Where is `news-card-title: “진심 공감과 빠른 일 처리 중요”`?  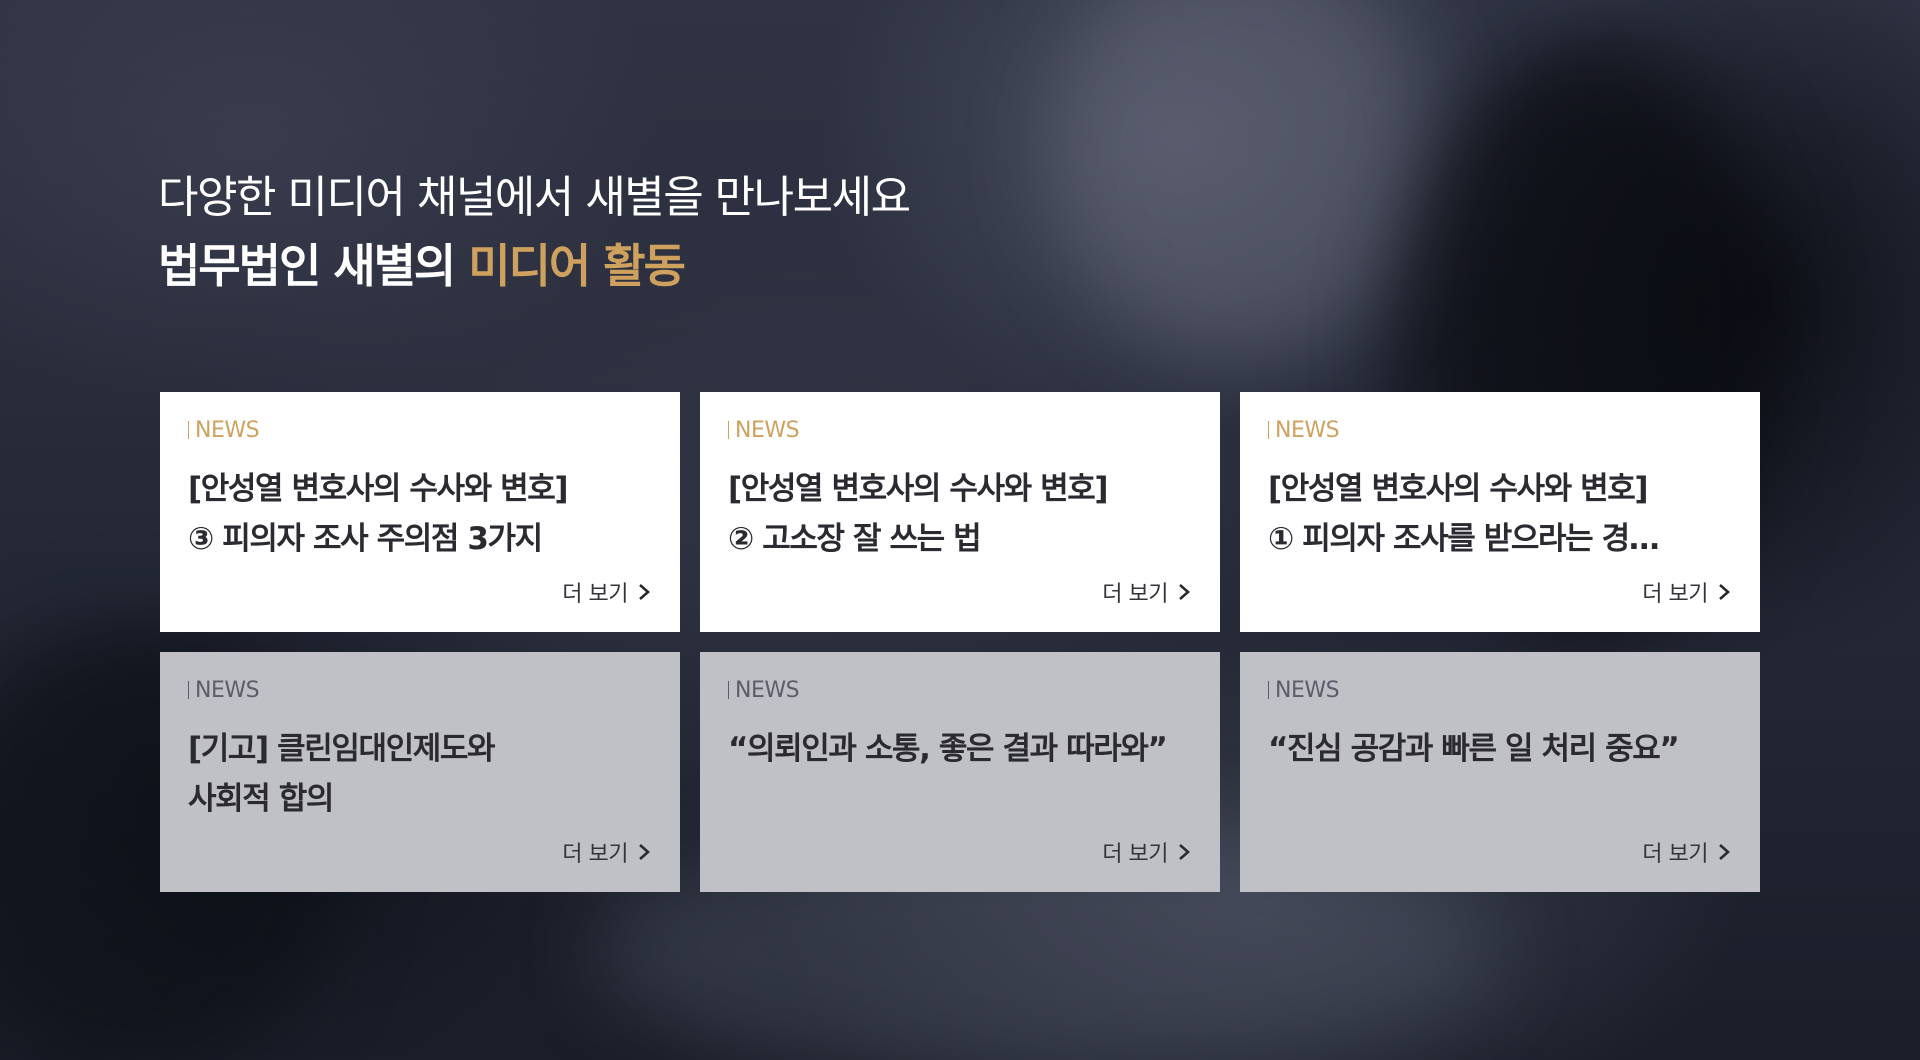 news-card-title: “진심 공감과 빠른 일 처리 중요” is located at coordinates (1500, 749).